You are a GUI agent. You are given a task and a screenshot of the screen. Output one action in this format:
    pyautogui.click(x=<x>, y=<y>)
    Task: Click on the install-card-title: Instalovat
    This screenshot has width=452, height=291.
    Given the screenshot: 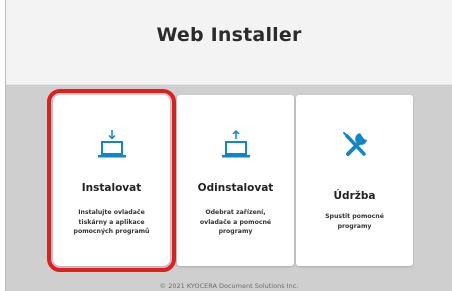 What is the action you would take?
    pyautogui.click(x=111, y=188)
    